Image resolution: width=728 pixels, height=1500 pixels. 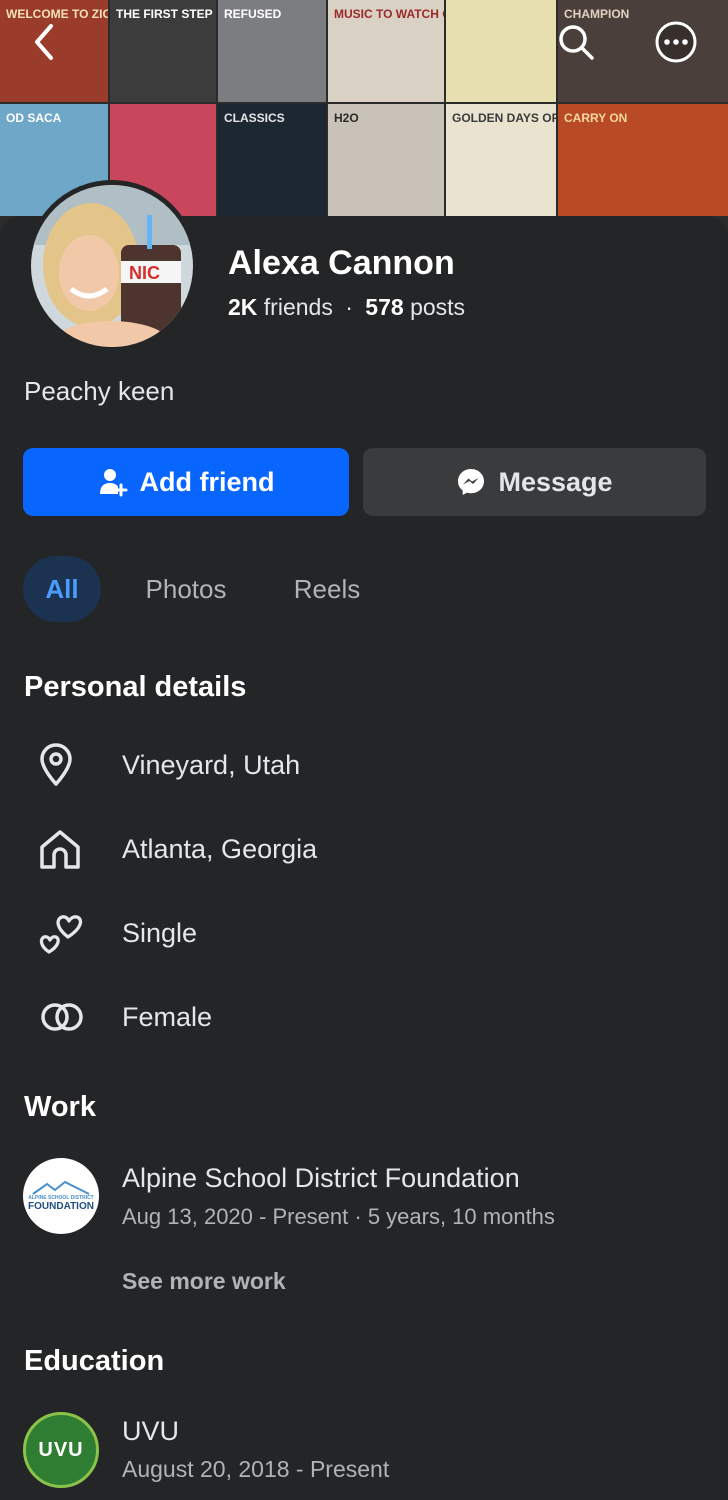 I want to click on album-title: OD SACA, so click(x=34, y=118).